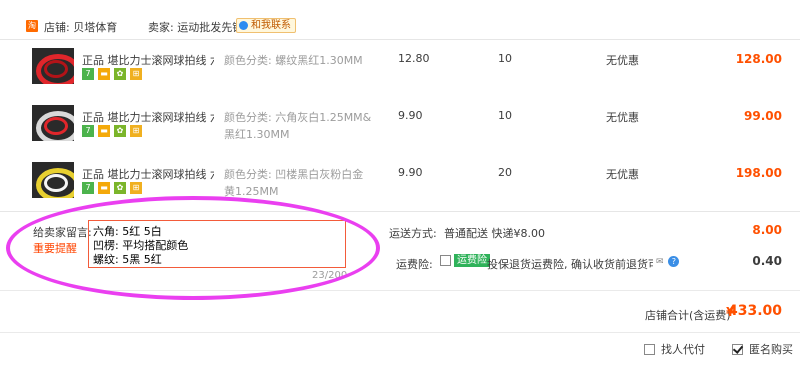  I want to click on insurance-label: 运费险:, so click(414, 264).